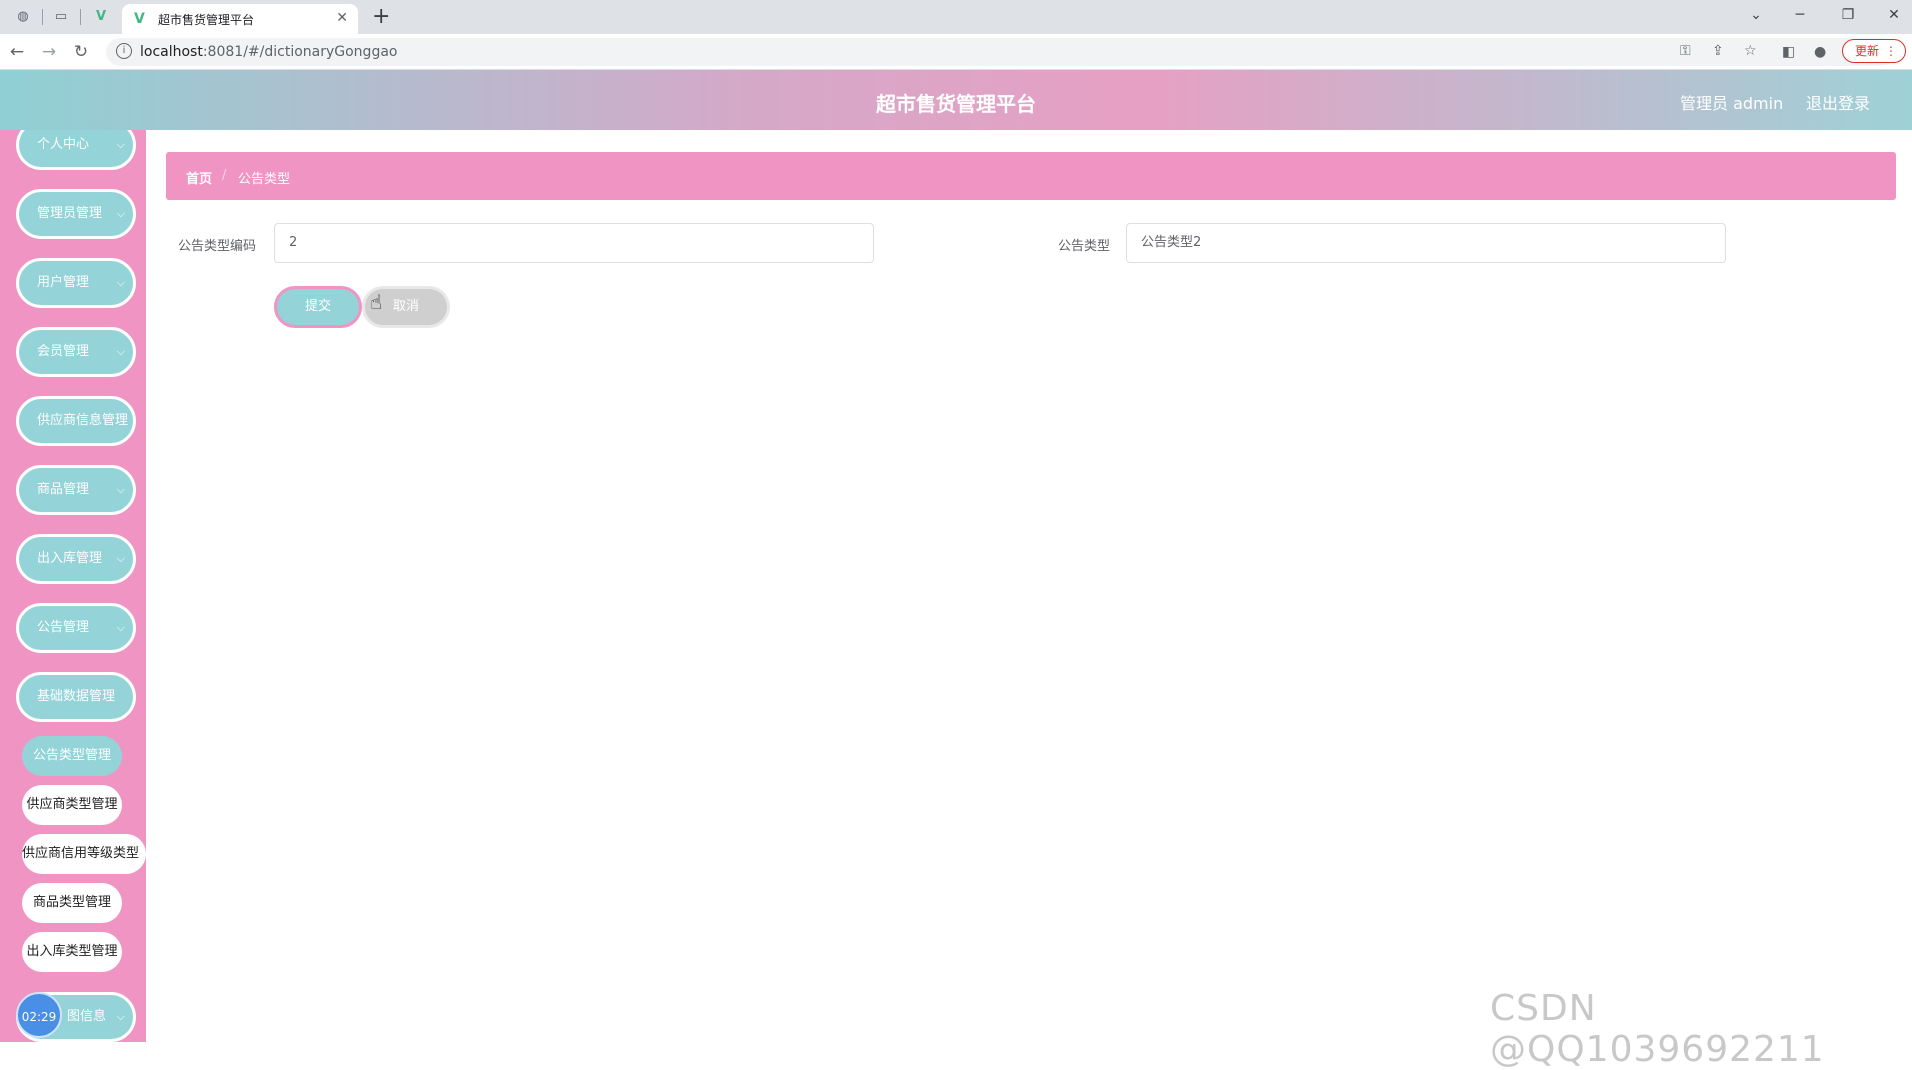 The image size is (1912, 1070). What do you see at coordinates (1685, 51) in the screenshot?
I see `key-icon: ⚿` at bounding box center [1685, 51].